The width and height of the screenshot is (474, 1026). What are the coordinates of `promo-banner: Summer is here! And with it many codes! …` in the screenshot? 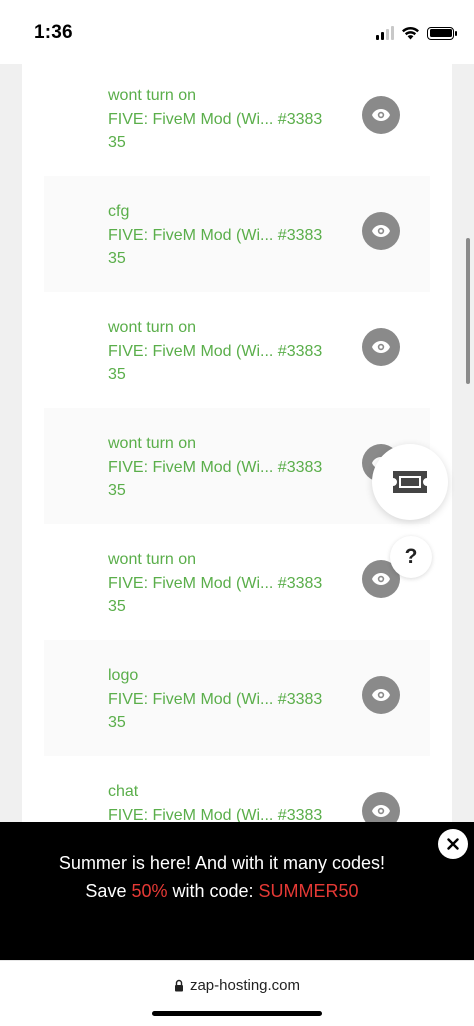 It's located at (237, 891).